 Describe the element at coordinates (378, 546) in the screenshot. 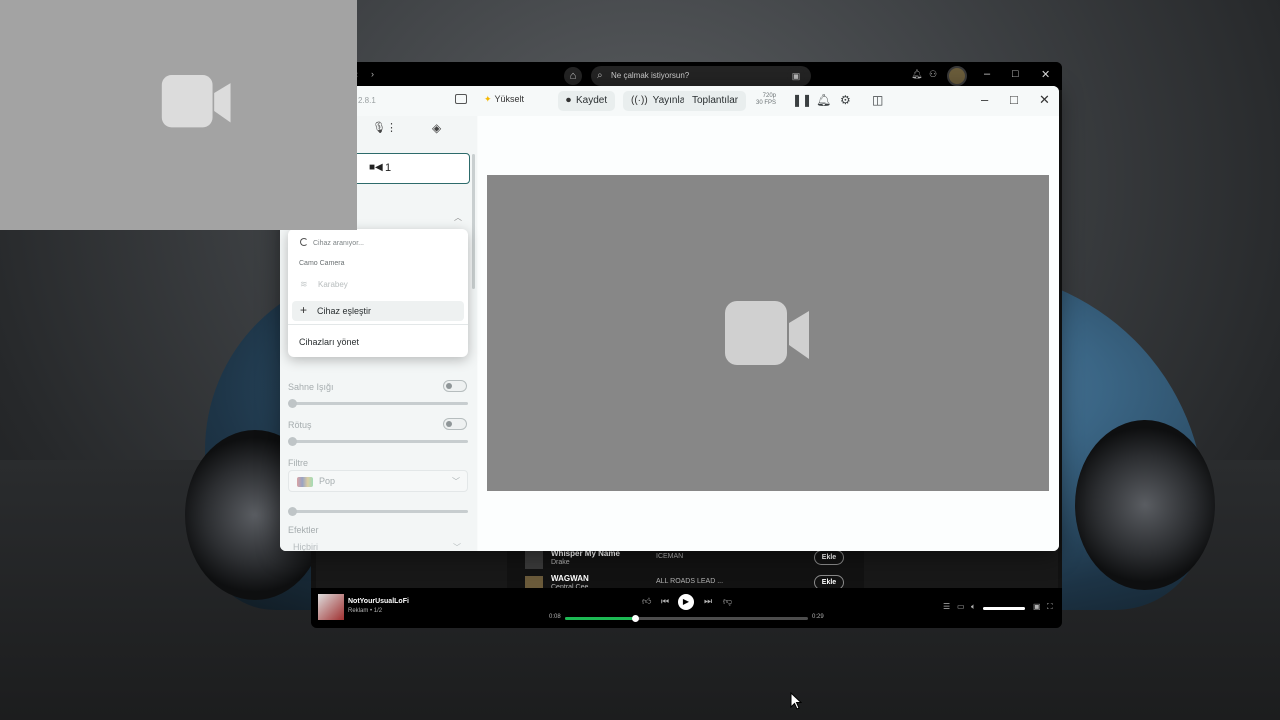

I see `effects-select: Hiçbiri ﹀` at that location.